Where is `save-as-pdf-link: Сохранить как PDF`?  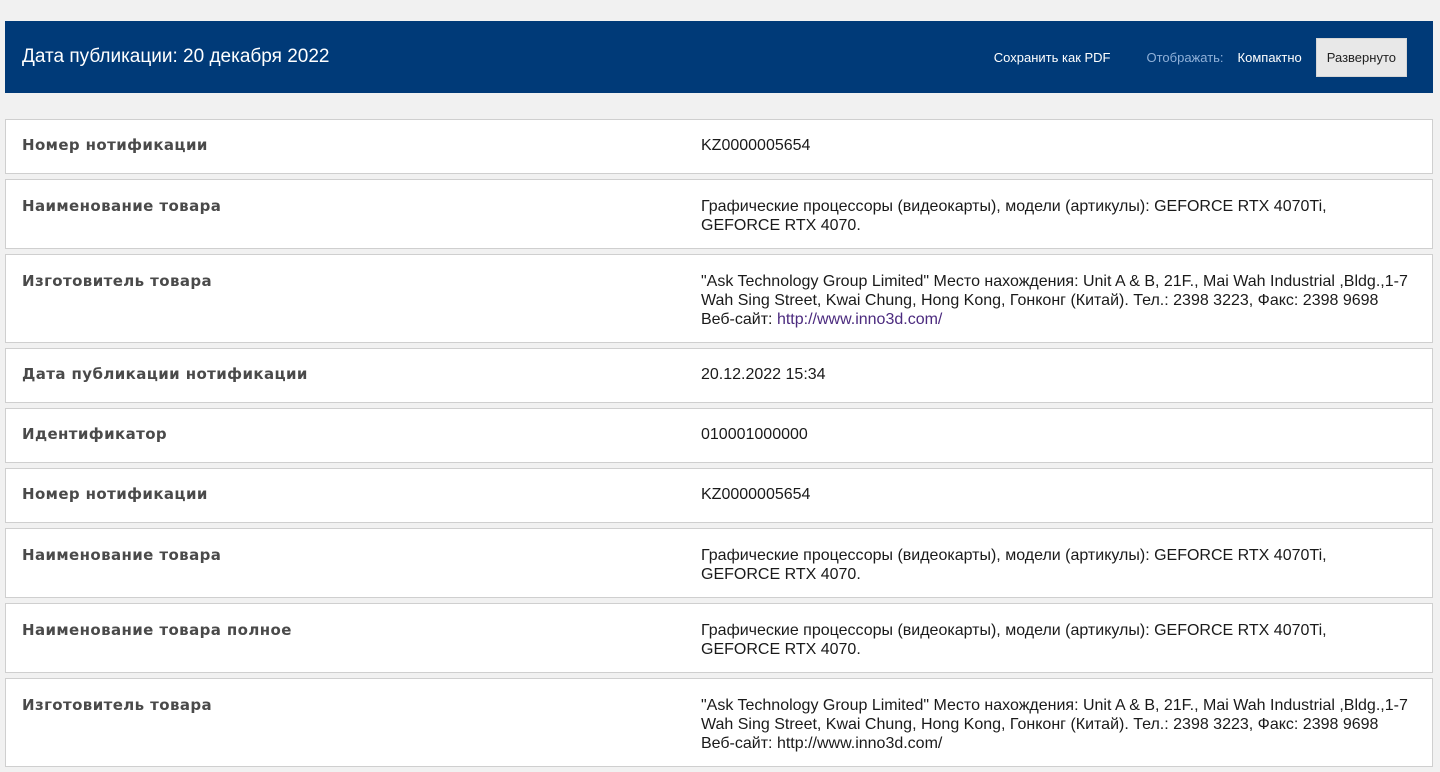 save-as-pdf-link: Сохранить как PDF is located at coordinates (1052, 57).